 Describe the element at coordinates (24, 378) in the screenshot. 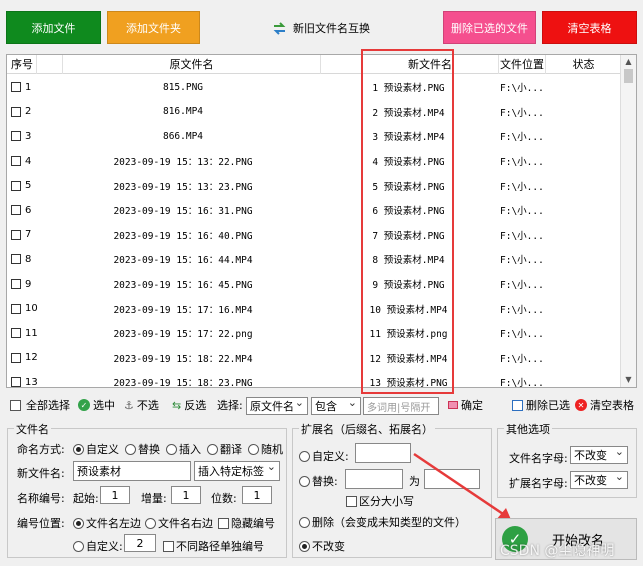

I see `row-seq: 13` at that location.